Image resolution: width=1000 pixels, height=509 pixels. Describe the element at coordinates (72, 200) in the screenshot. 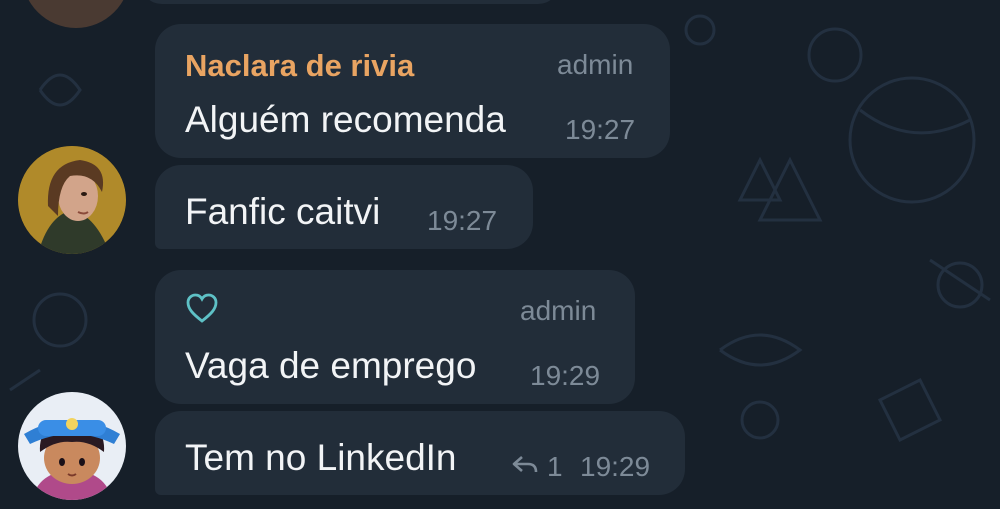

I see `avatar-girl-brown-hair` at that location.